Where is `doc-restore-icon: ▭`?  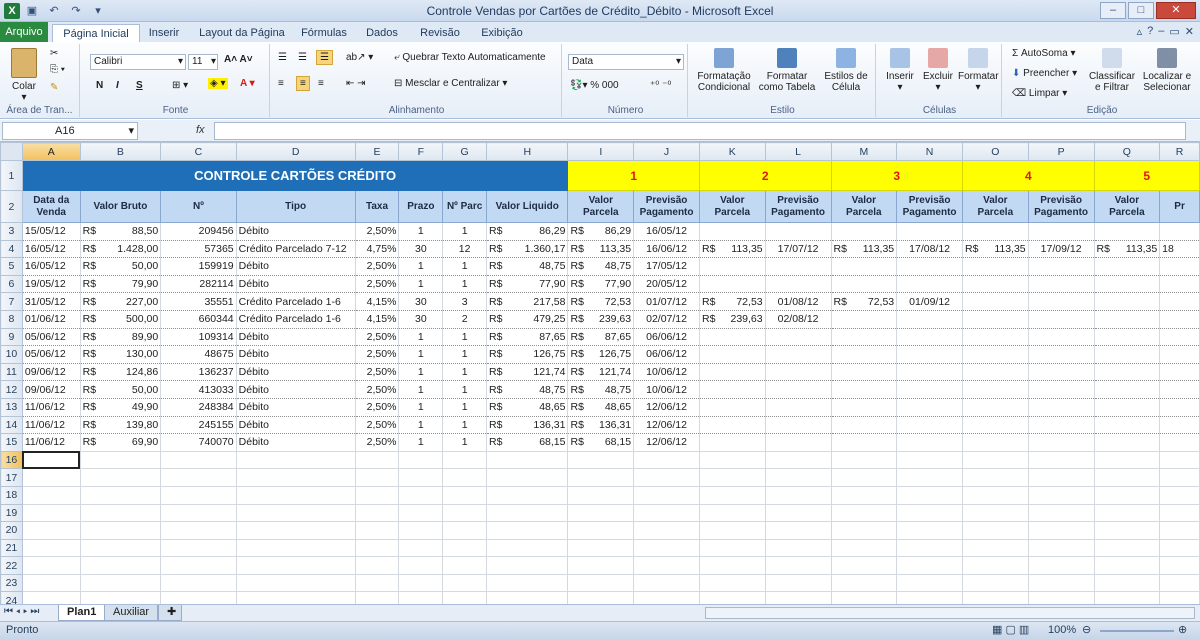
doc-restore-icon: ▭ is located at coordinates (1174, 31).